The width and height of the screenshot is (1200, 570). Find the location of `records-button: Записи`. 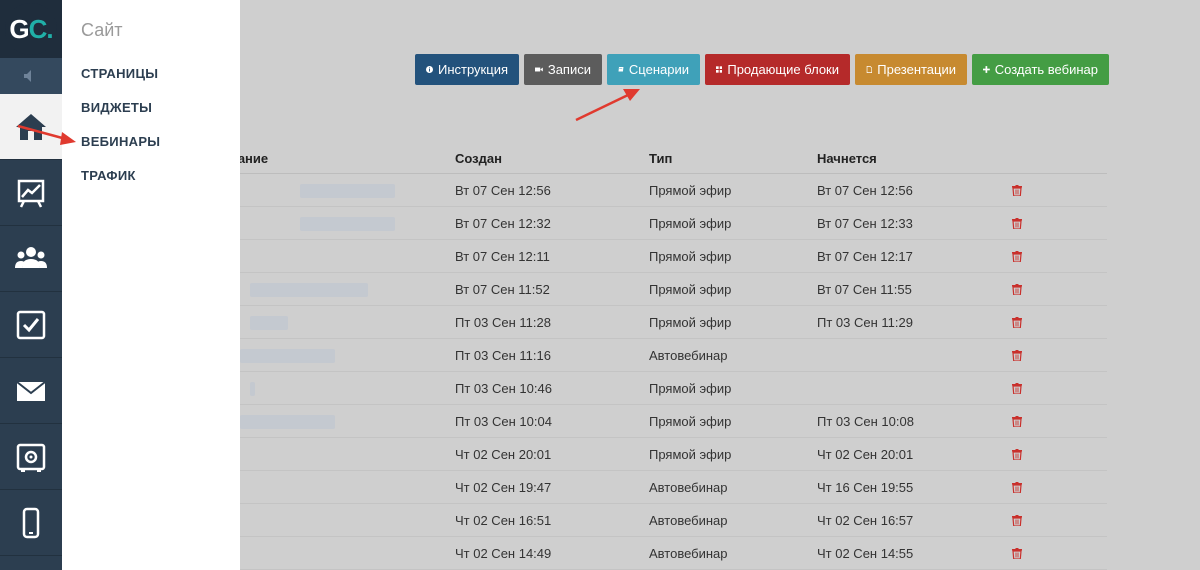

records-button: Записи is located at coordinates (563, 69).